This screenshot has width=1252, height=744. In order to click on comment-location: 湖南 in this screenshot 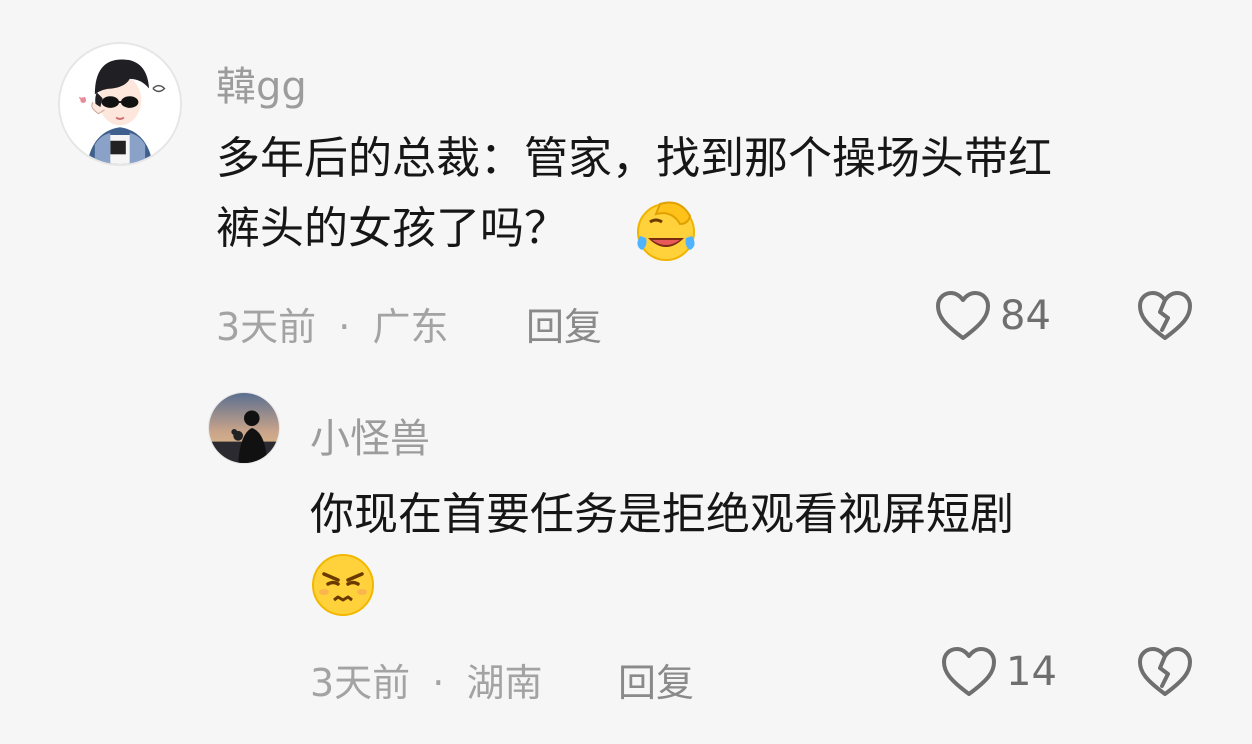, I will do `click(504, 683)`.